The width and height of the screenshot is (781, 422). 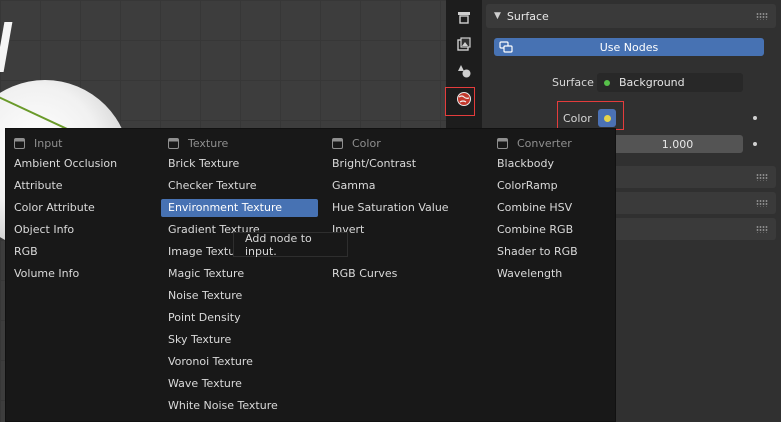 What do you see at coordinates (524, 186) in the screenshot?
I see `menu-item-colorramp: ColorRamp` at bounding box center [524, 186].